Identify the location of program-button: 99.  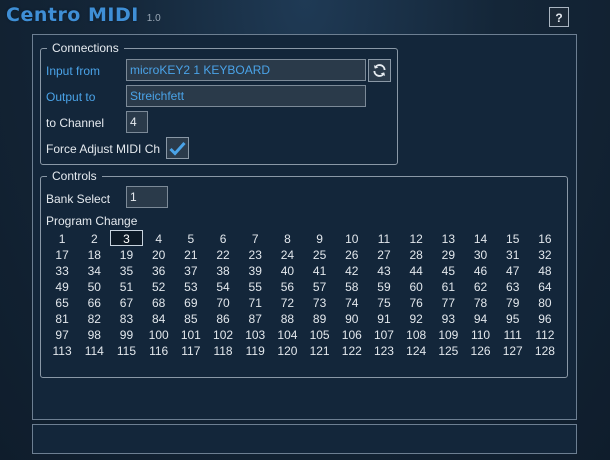
(126, 334).